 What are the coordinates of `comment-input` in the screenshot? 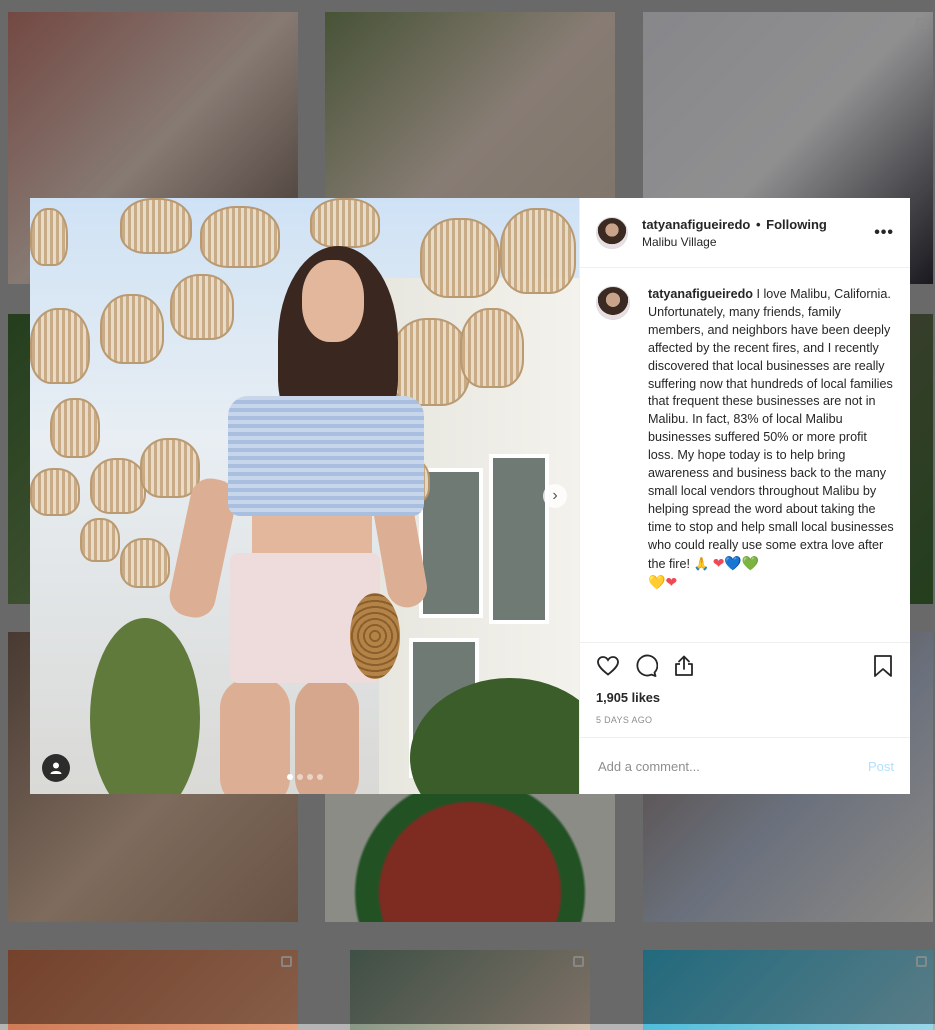 It's located at (732, 766).